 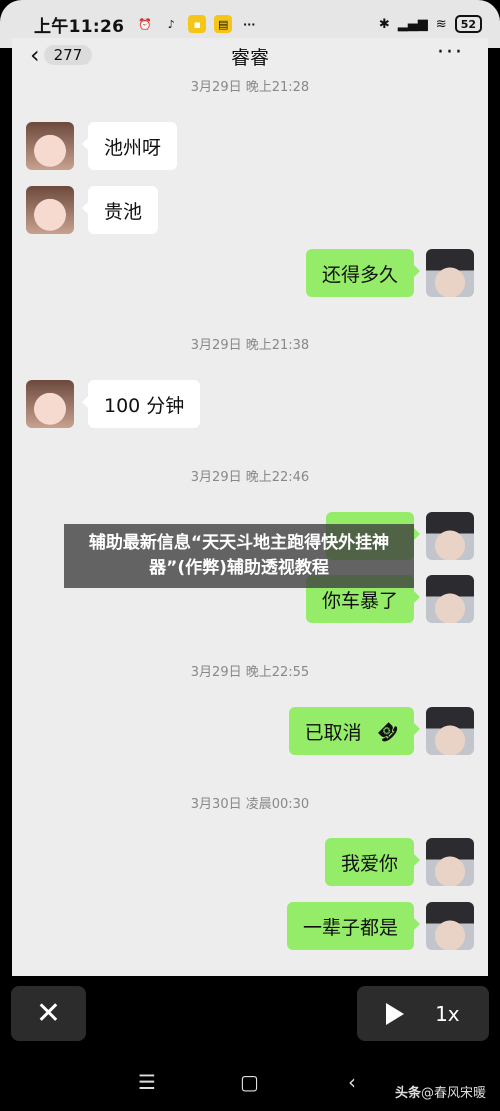 What do you see at coordinates (468, 24) in the screenshot?
I see `battery-indicator: 52` at bounding box center [468, 24].